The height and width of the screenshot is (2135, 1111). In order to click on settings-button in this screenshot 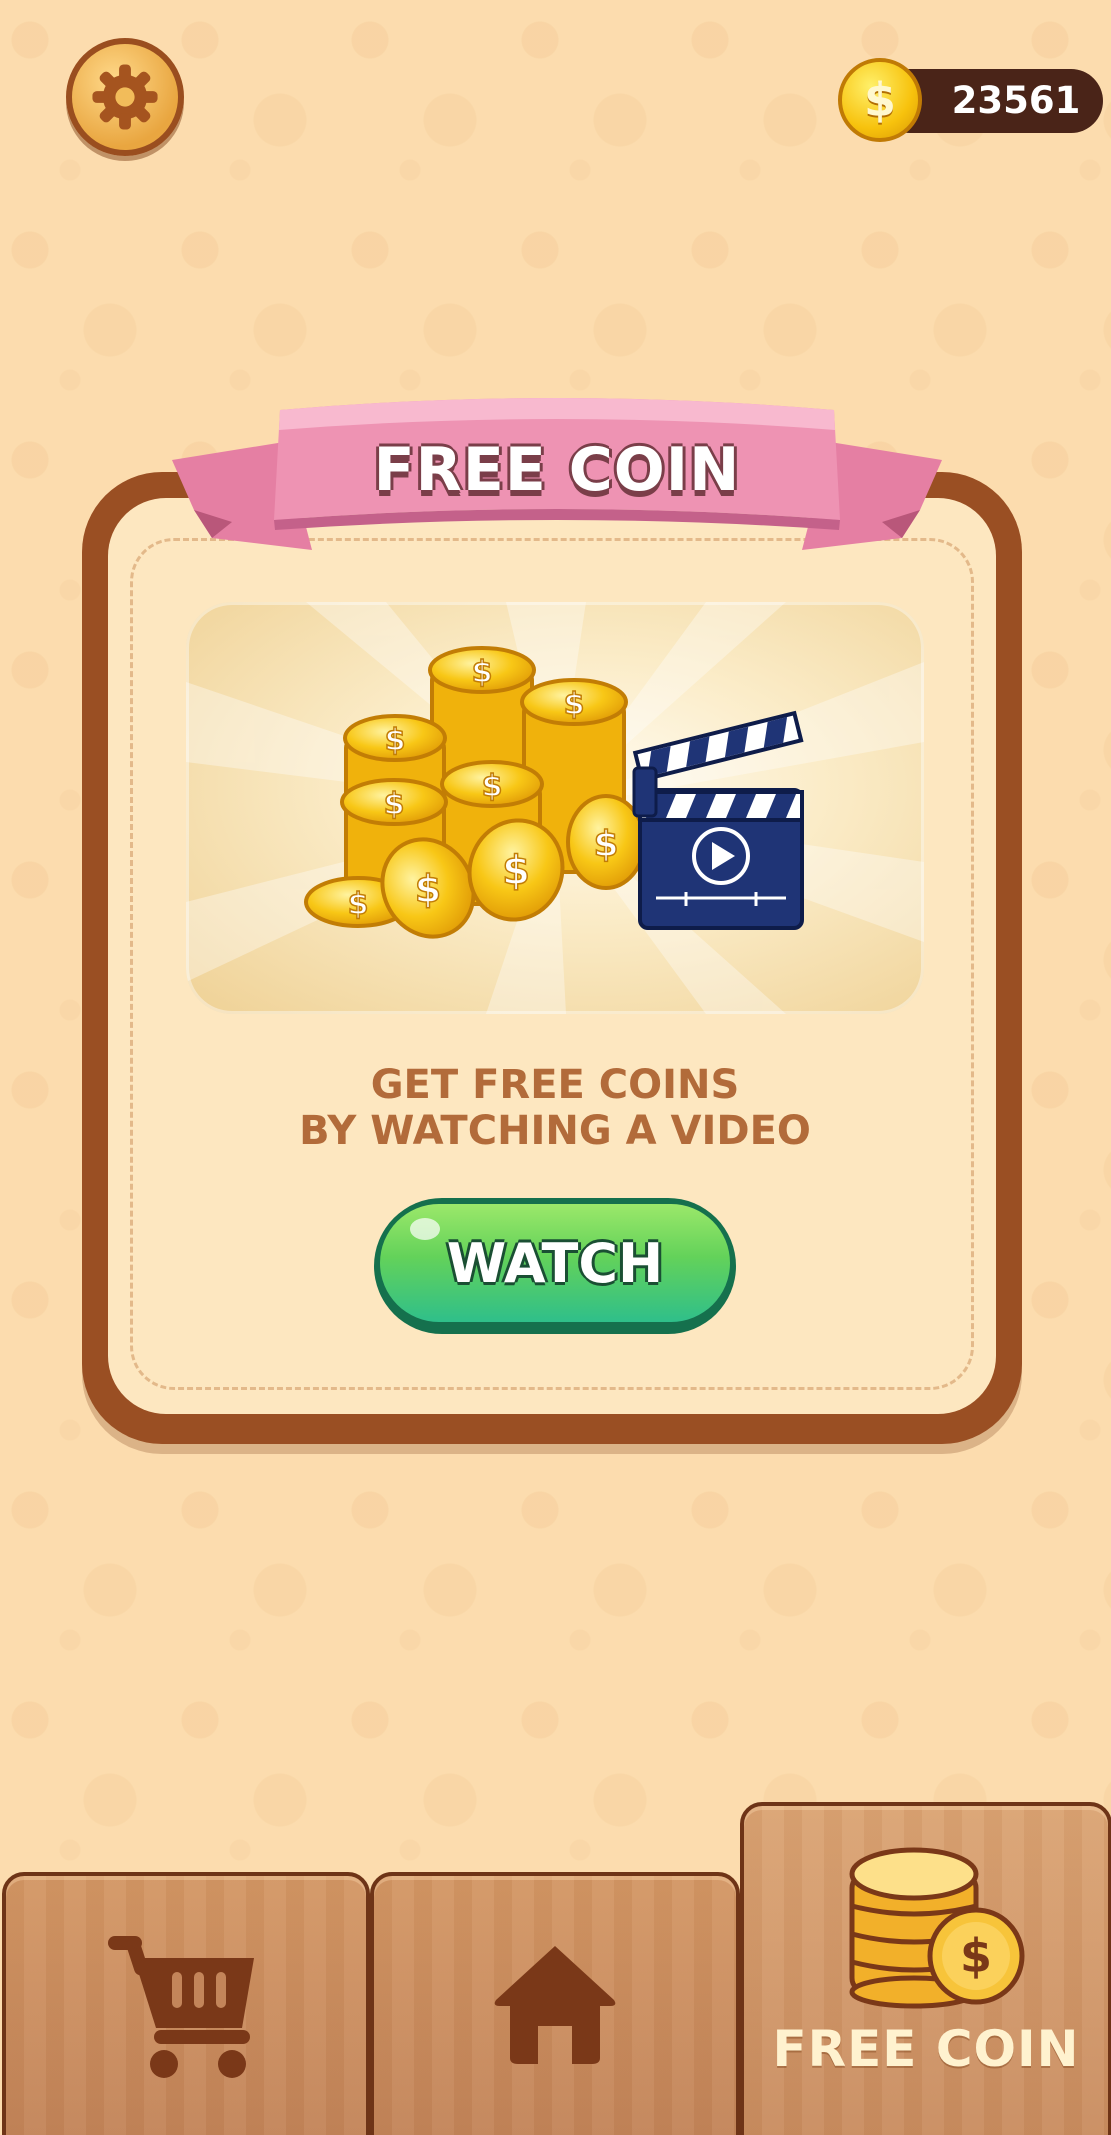, I will do `click(125, 97)`.